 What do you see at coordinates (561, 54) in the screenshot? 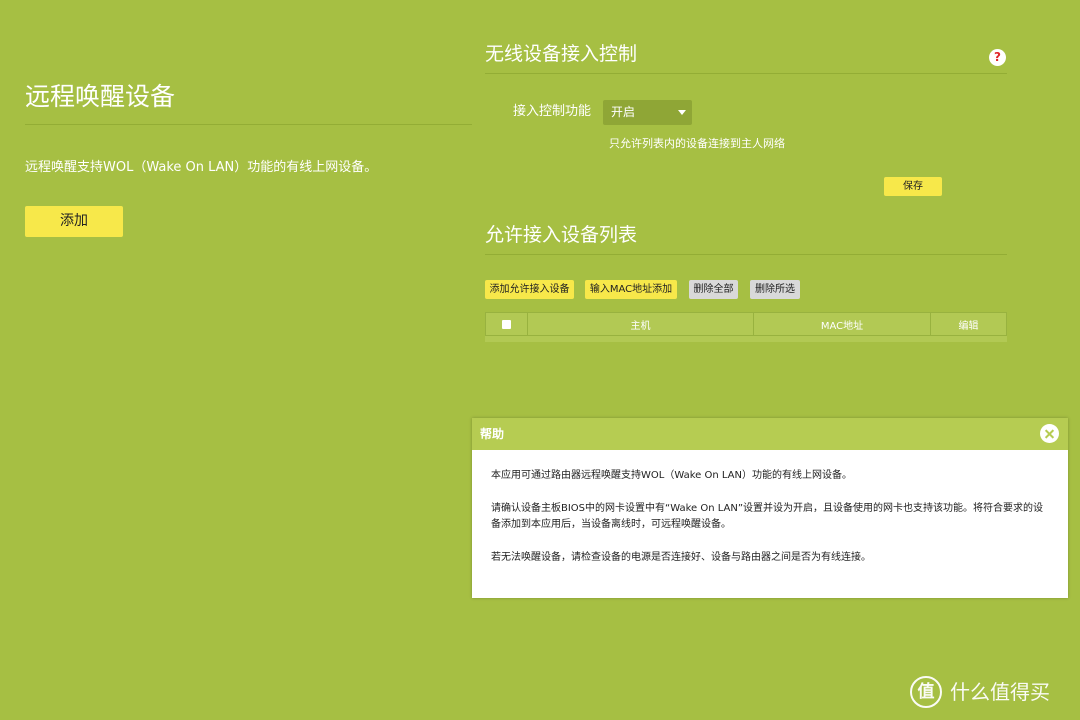
I see `access-control-title: 无线设备接入控制` at bounding box center [561, 54].